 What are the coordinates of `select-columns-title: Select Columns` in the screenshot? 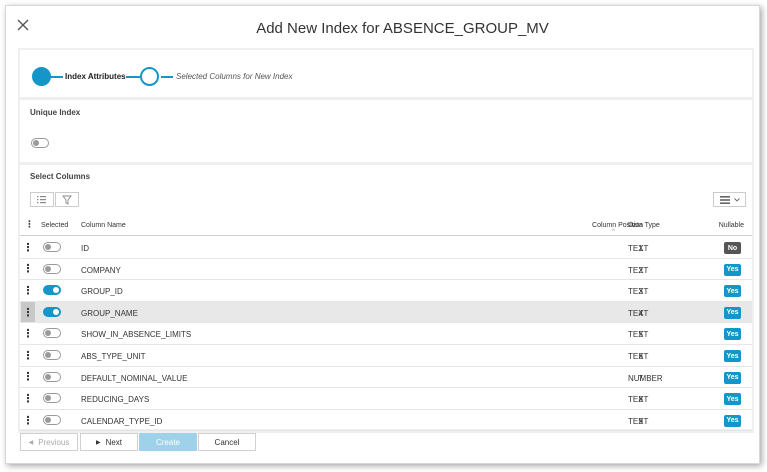 It's located at (60, 176).